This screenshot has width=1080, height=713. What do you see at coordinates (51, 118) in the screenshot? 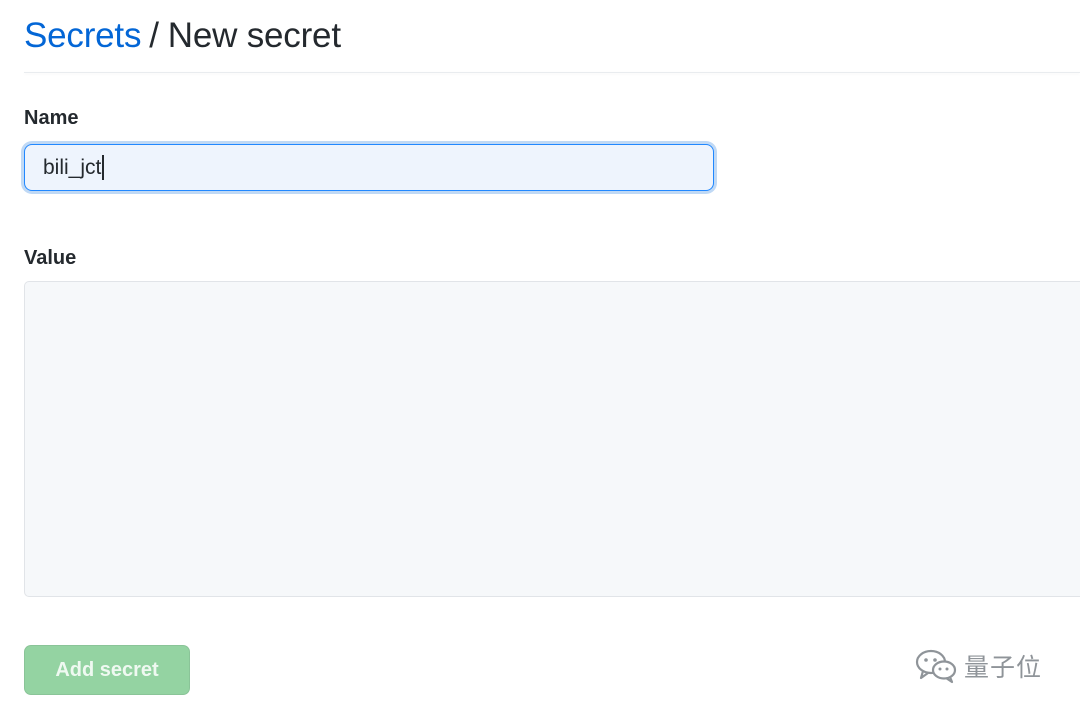
I see `name-label: Name` at bounding box center [51, 118].